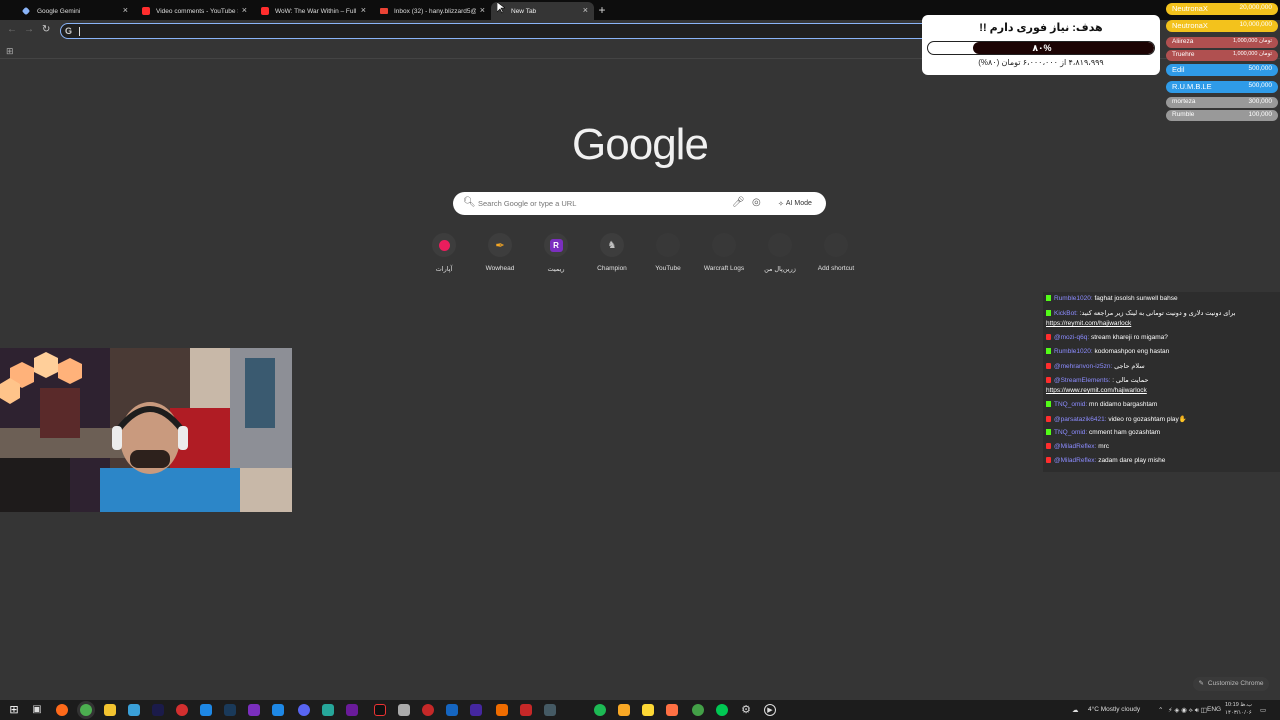  What do you see at coordinates (1096, 390) in the screenshot?
I see `chat-link: https://www.reymit.com/hajiwarlock` at bounding box center [1096, 390].